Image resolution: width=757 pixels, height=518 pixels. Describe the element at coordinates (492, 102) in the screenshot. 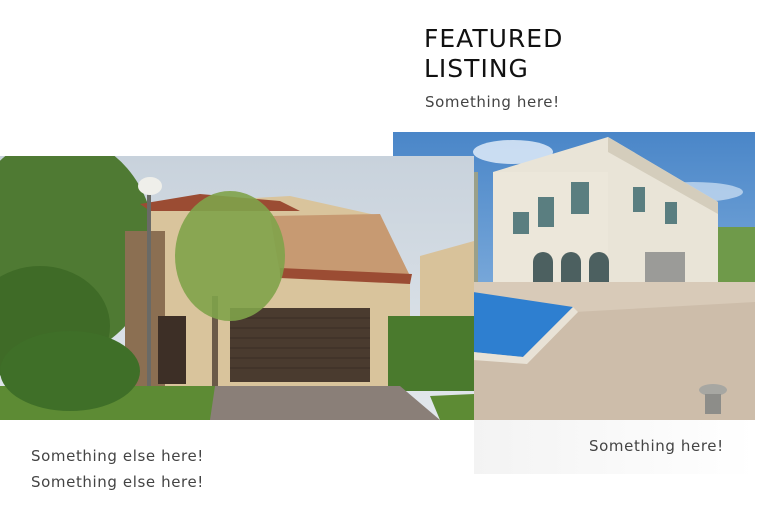

I see `featured-subtitle: Something here!` at that location.